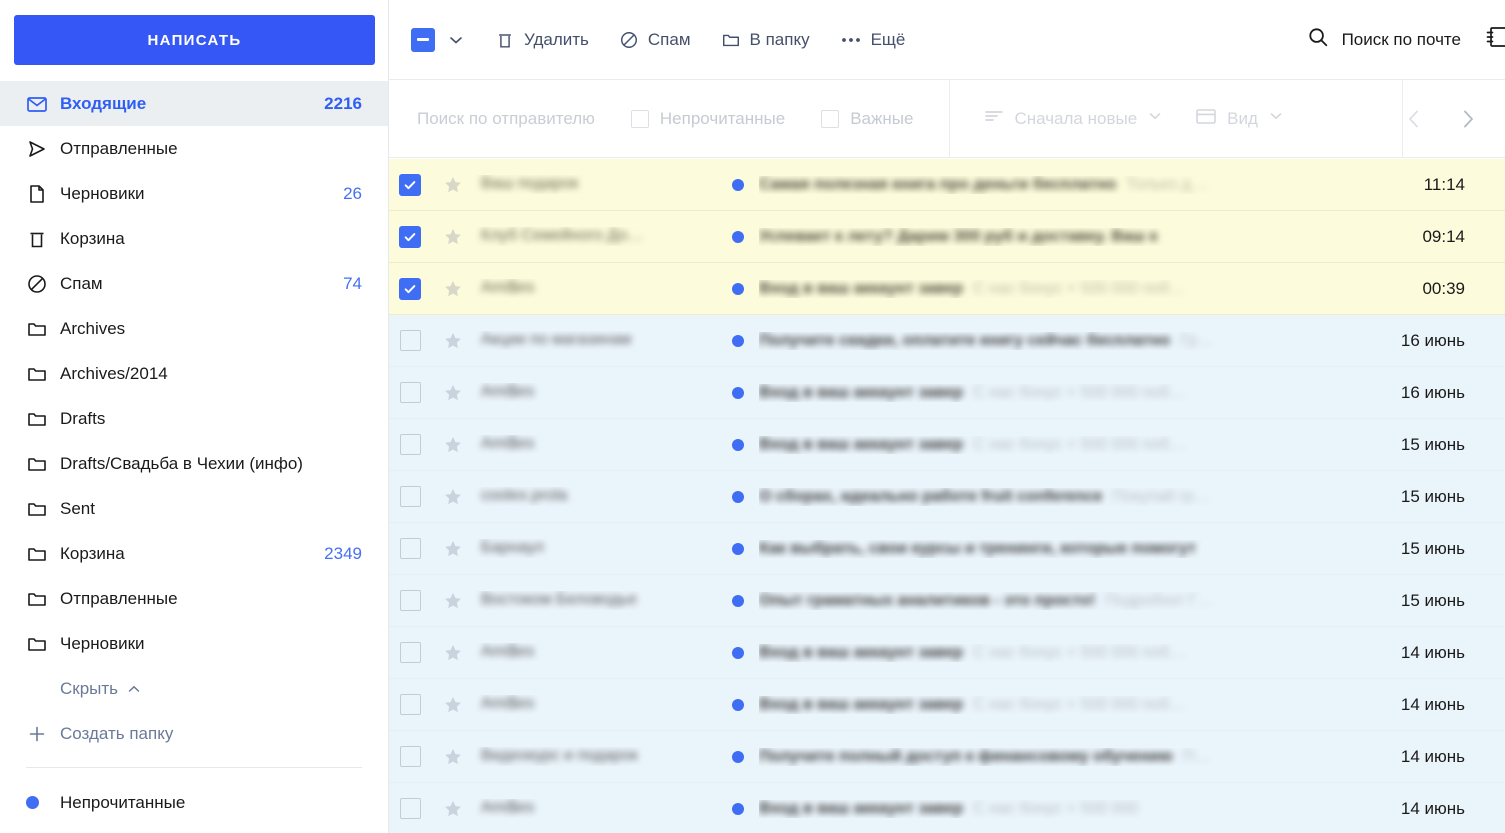 The width and height of the screenshot is (1505, 833). Describe the element at coordinates (1444, 184) in the screenshot. I see `message-date: 11:14` at that location.